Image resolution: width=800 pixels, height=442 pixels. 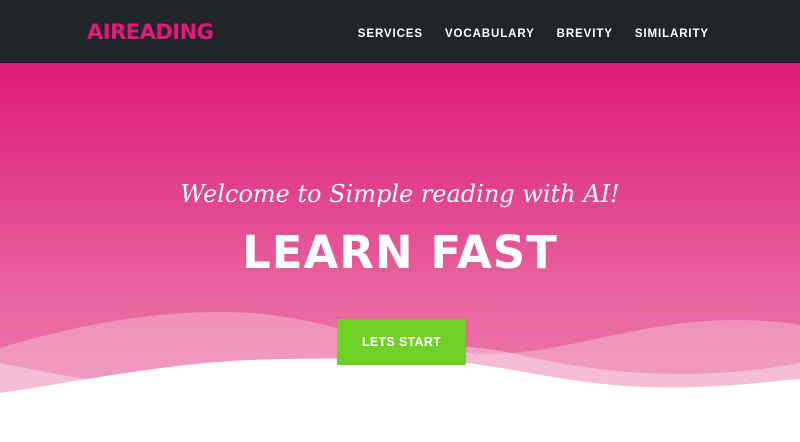 I want to click on nav-item-vocabulary: VOCABULARY, so click(x=479, y=33).